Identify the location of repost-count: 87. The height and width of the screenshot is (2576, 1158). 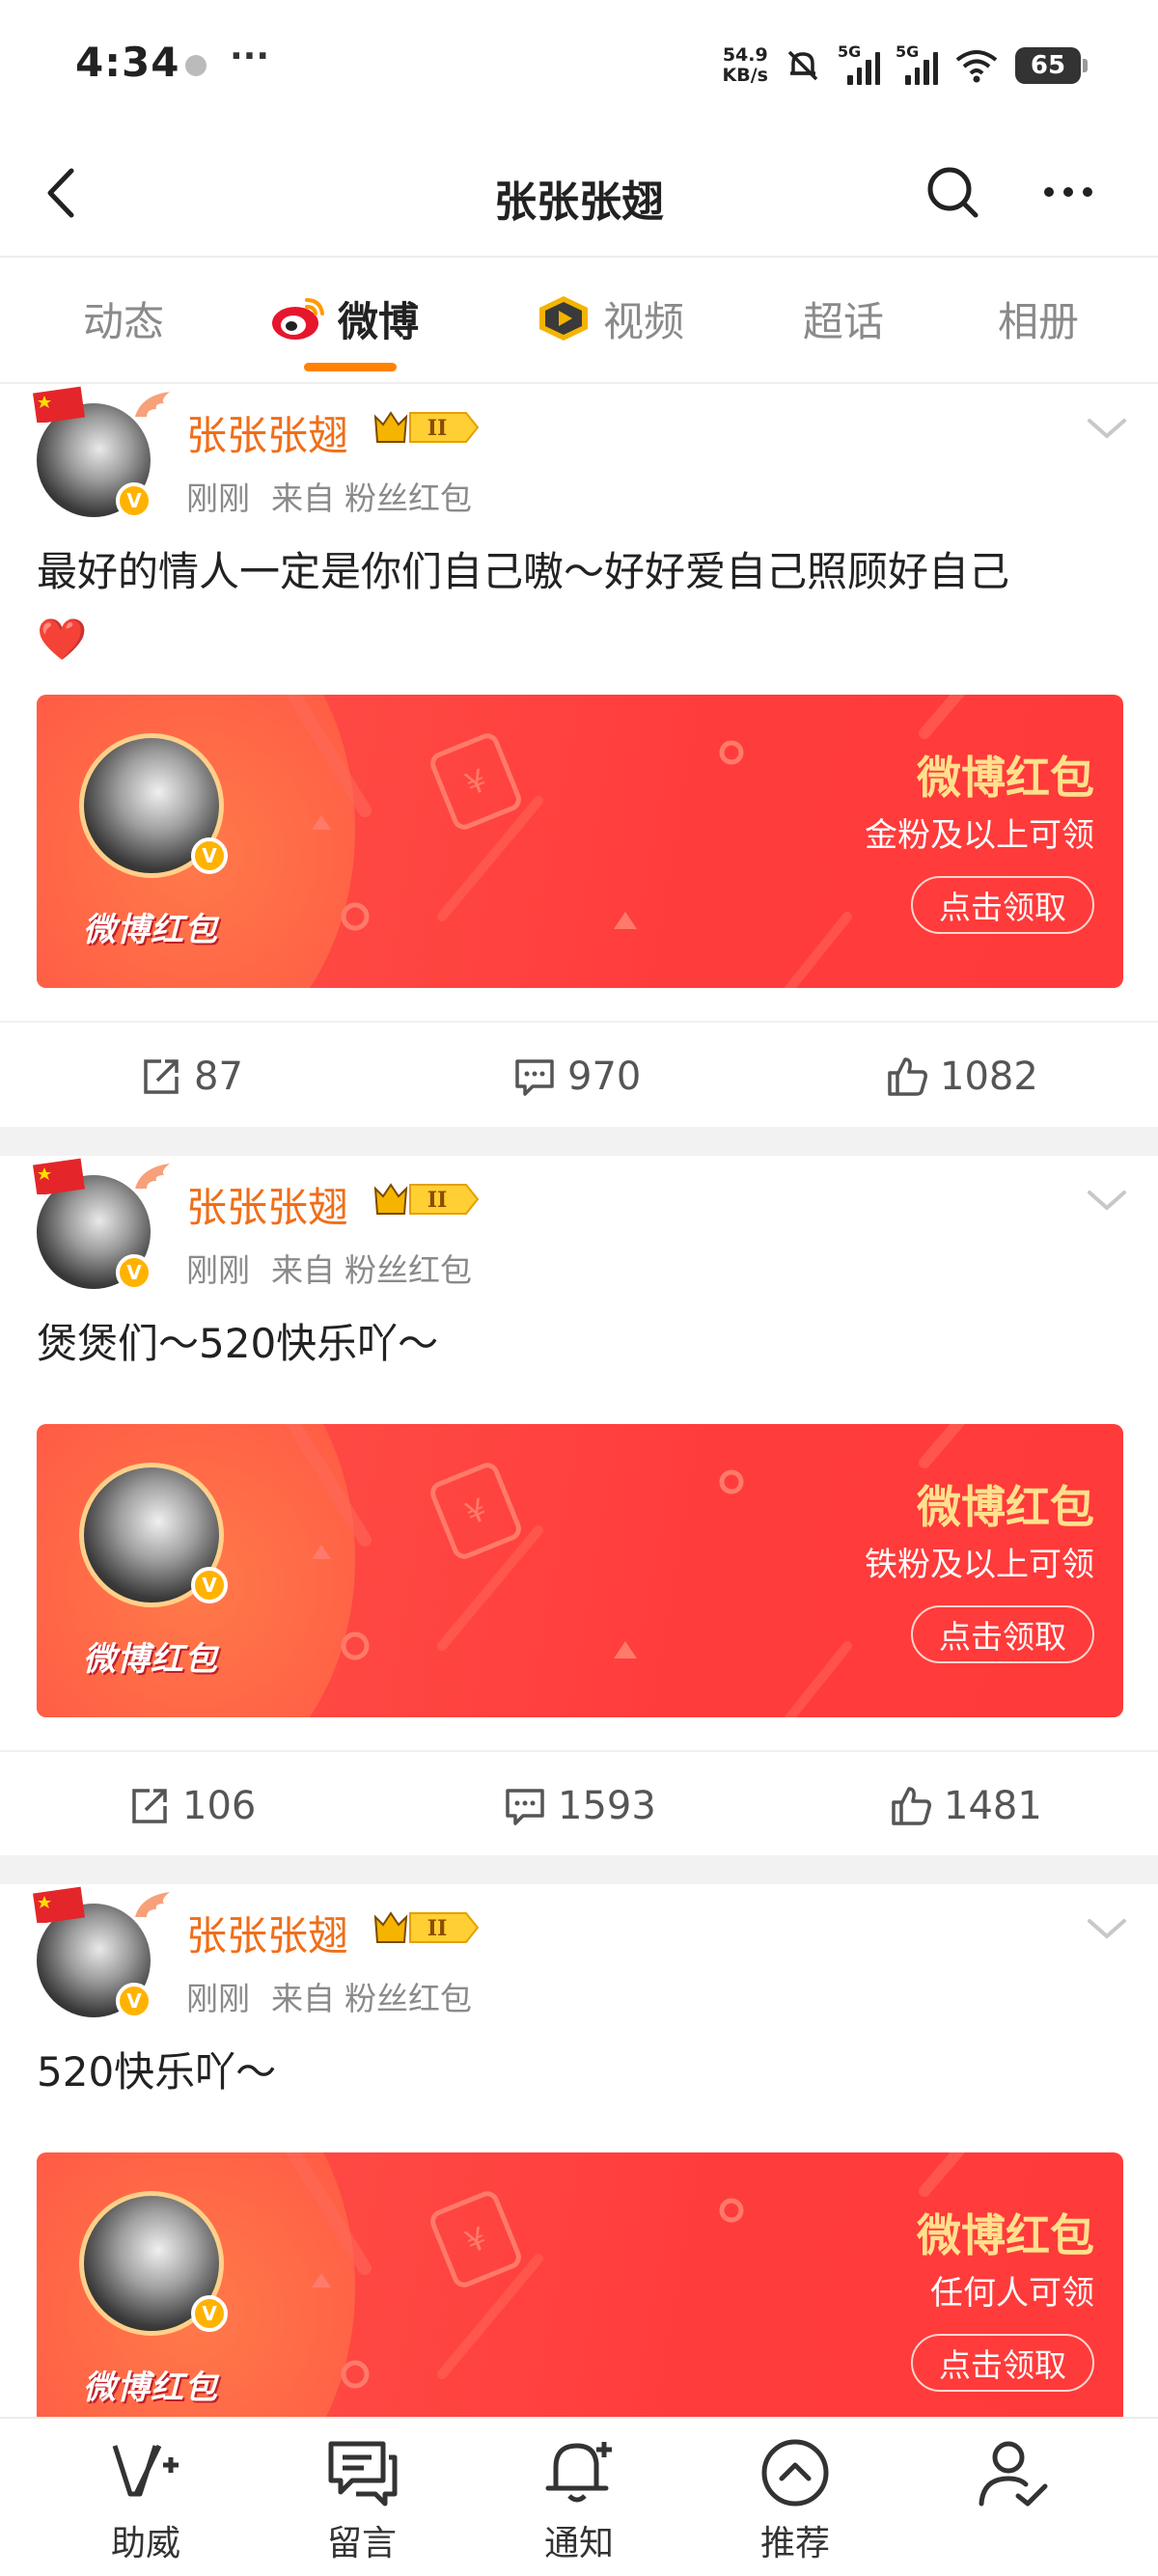
(218, 1077).